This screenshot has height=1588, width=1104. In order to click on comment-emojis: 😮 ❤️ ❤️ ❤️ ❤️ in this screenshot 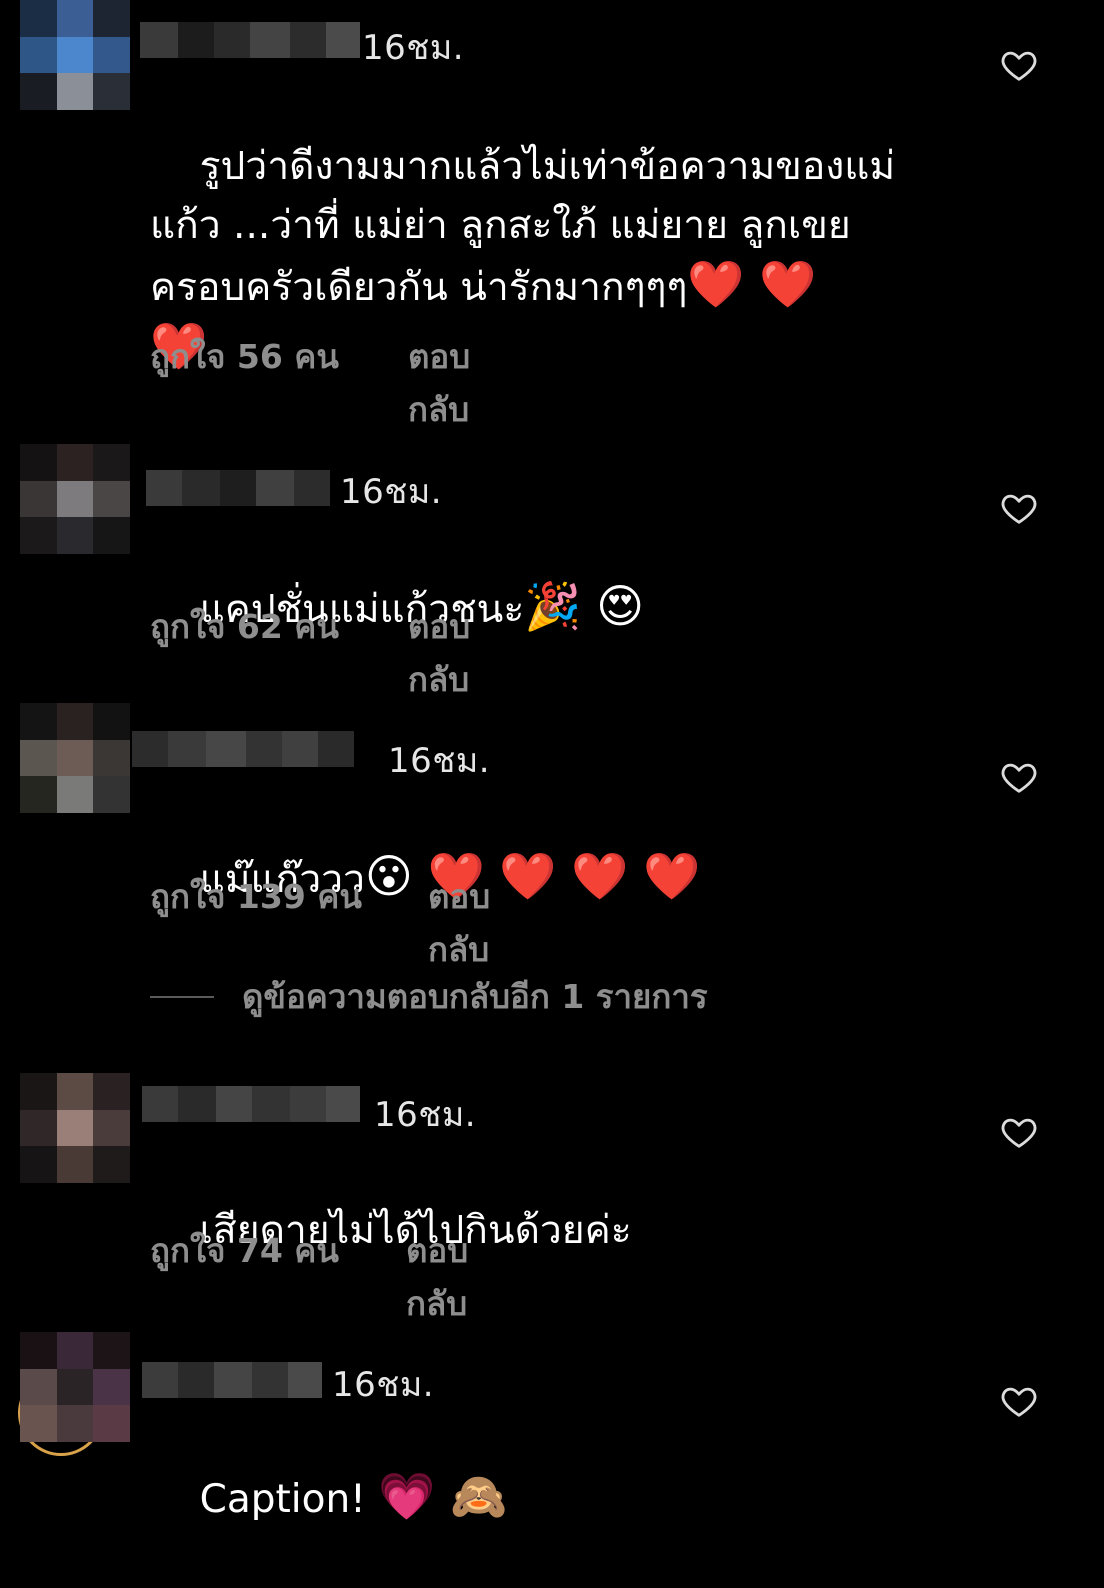, I will do `click(532, 876)`.